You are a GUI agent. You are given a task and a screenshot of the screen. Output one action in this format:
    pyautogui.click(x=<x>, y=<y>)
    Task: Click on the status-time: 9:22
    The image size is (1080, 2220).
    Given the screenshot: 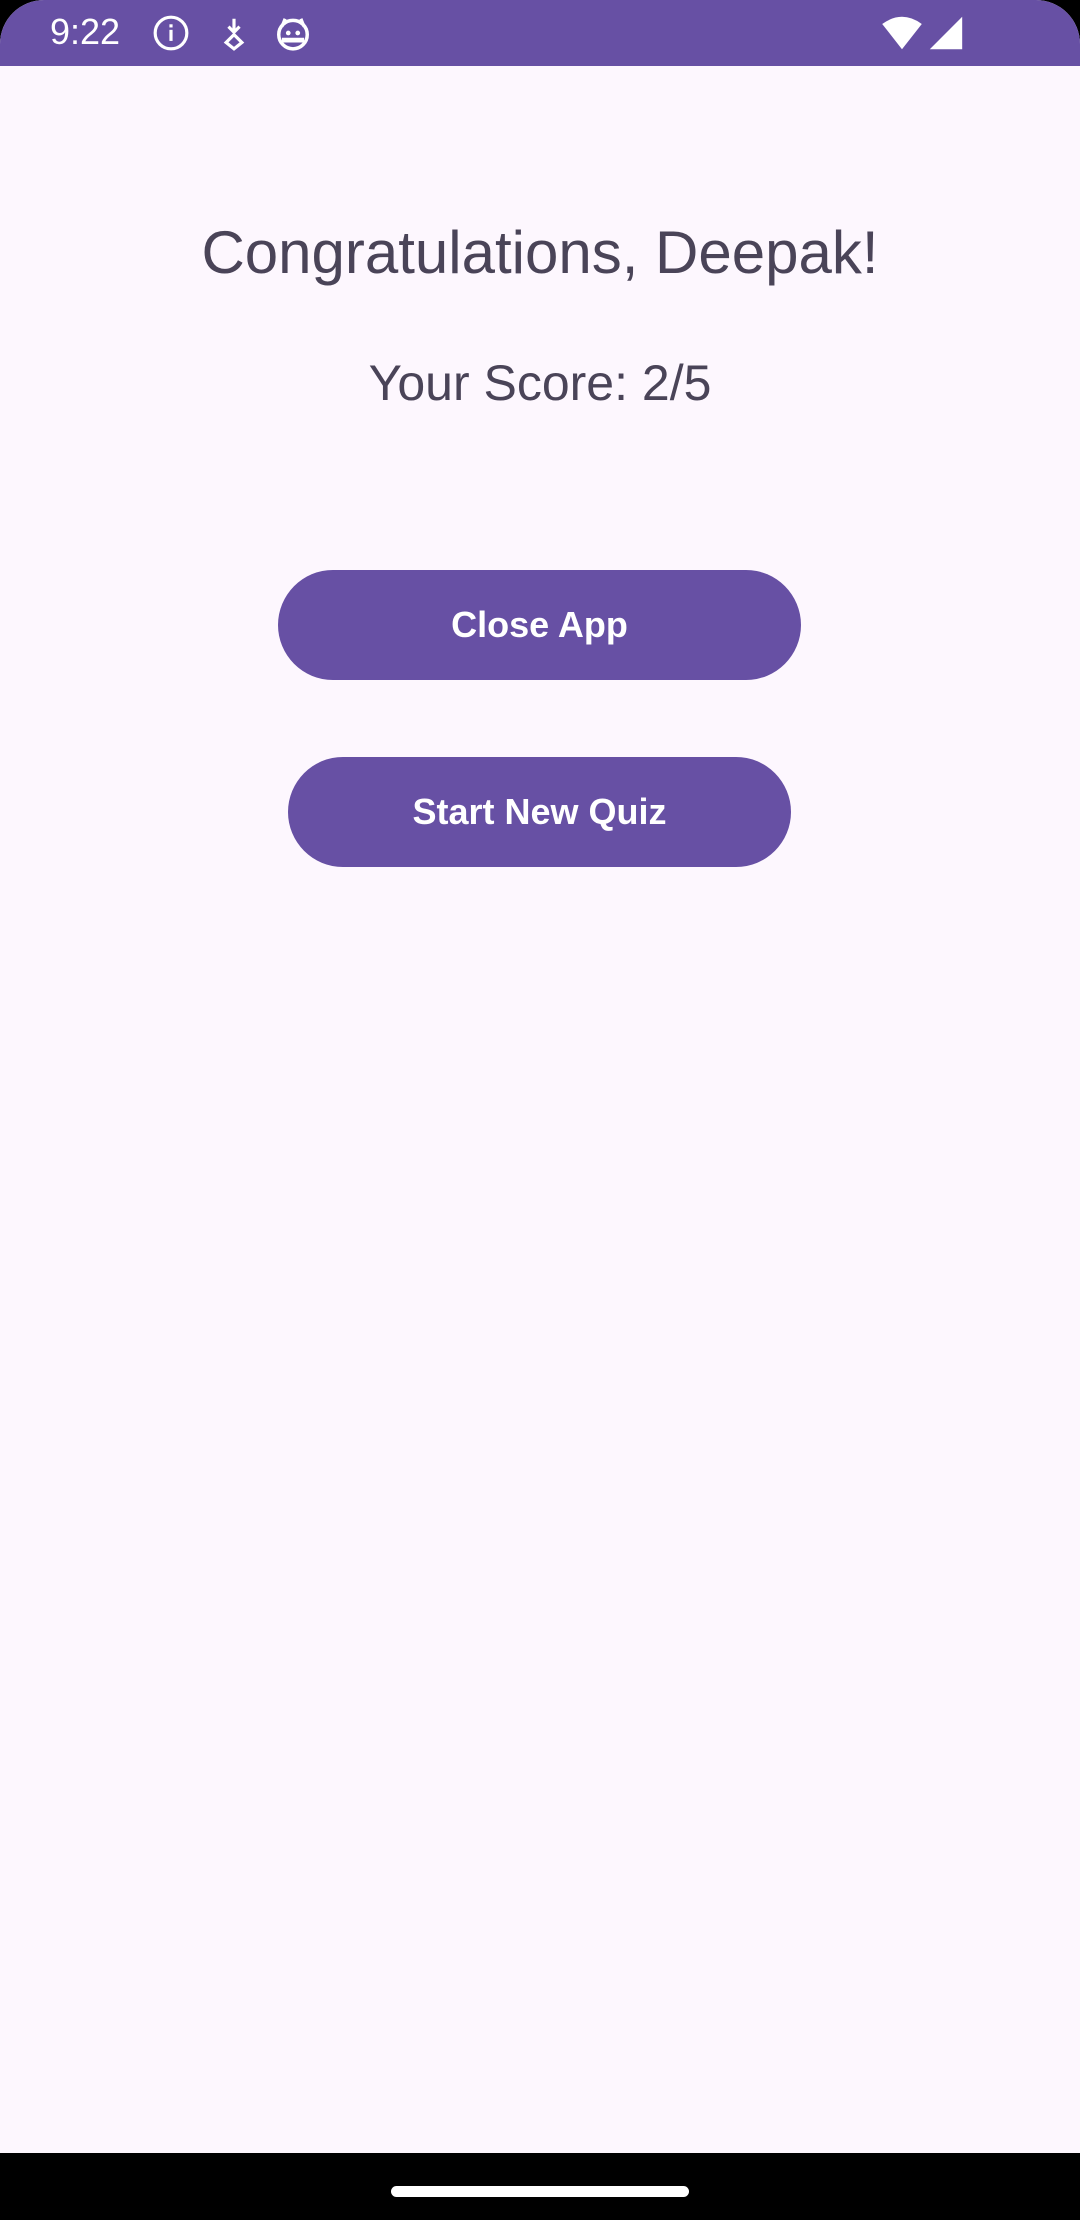 What is the action you would take?
    pyautogui.click(x=85, y=31)
    